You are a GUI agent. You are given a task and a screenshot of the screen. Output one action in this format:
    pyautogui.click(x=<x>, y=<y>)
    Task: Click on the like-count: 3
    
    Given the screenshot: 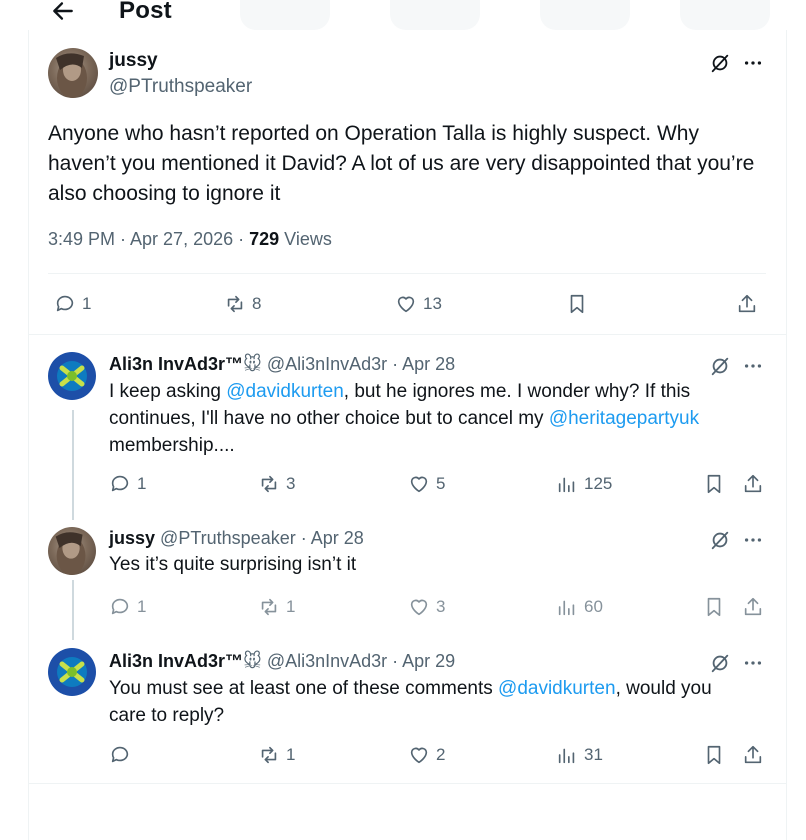 What is the action you would take?
    pyautogui.click(x=441, y=606)
    